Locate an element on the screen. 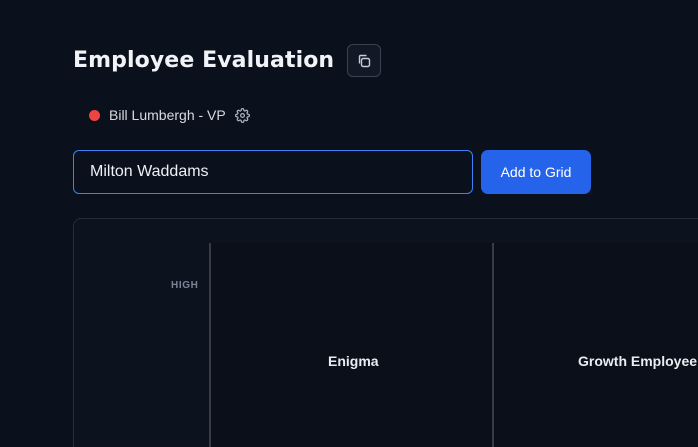  gear-icon is located at coordinates (242, 115).